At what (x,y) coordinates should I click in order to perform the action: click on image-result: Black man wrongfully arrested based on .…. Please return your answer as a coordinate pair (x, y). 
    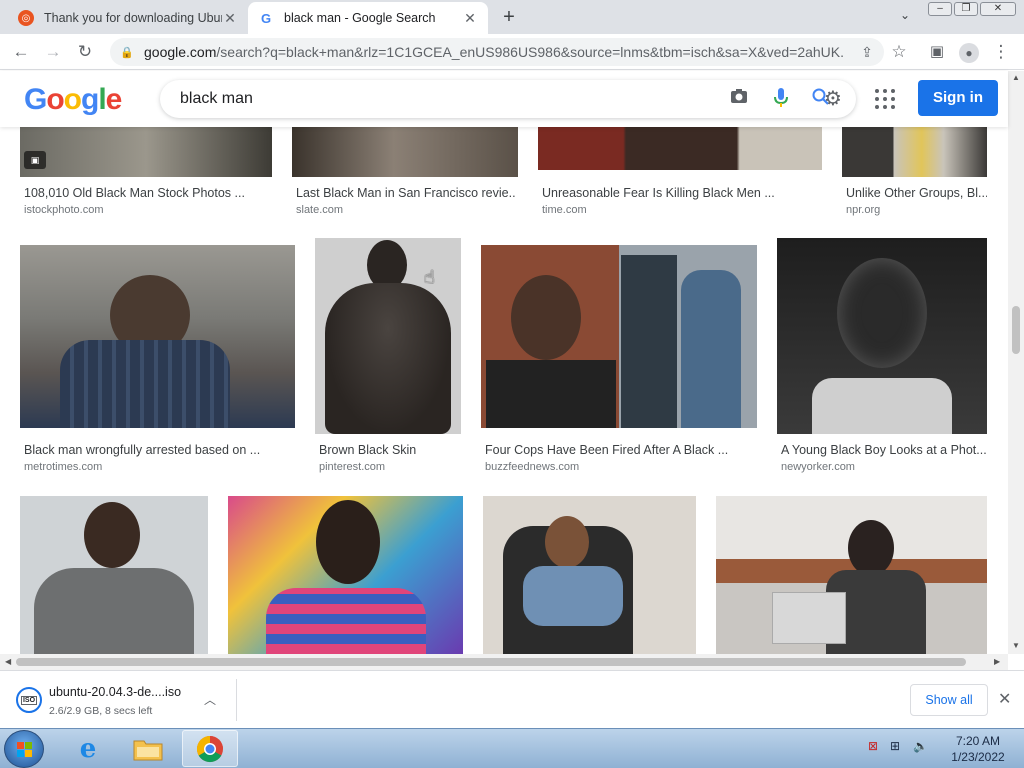
    Looking at the image, I should click on (157, 360).